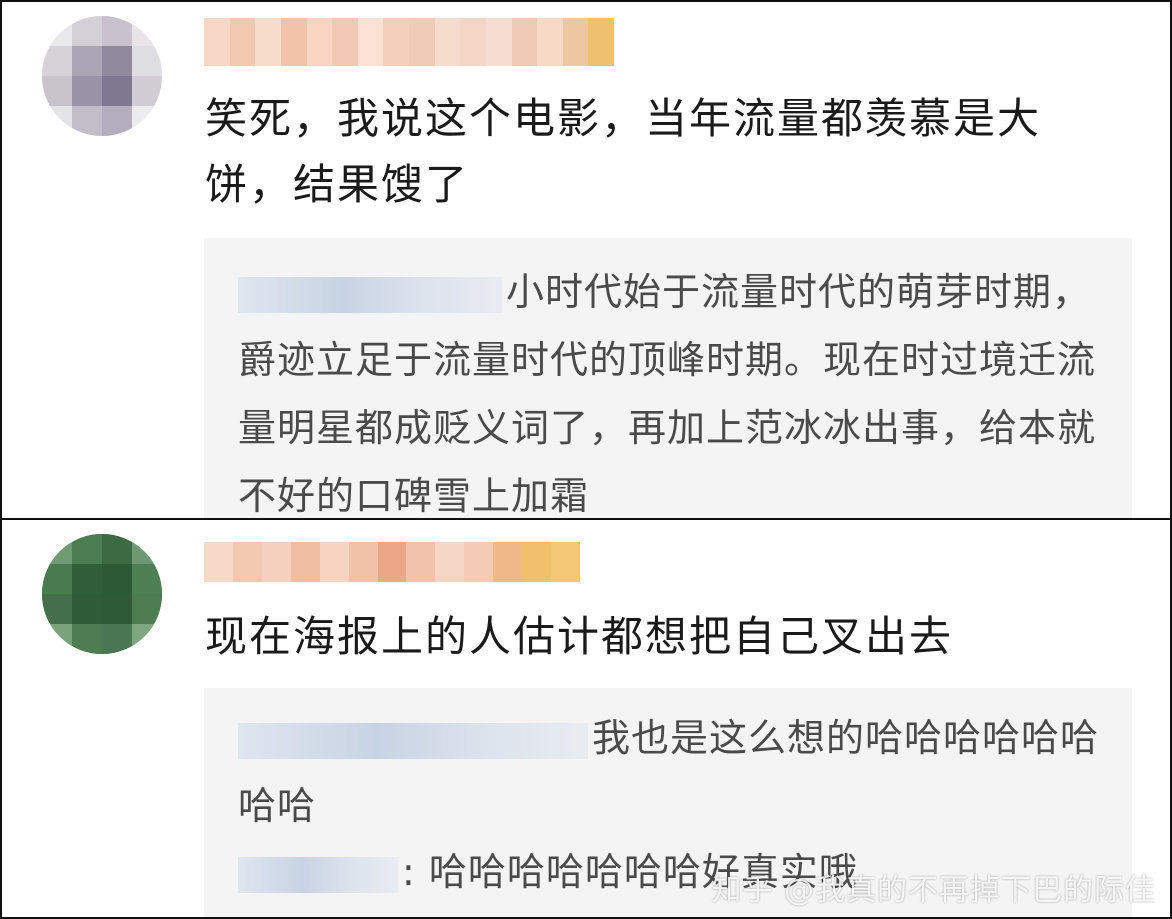 The width and height of the screenshot is (1172, 919). Describe the element at coordinates (623, 151) in the screenshot. I see `comment-text: 笑死，我说这个电影，当年流量都羡慕是大饼，结果馊了` at that location.